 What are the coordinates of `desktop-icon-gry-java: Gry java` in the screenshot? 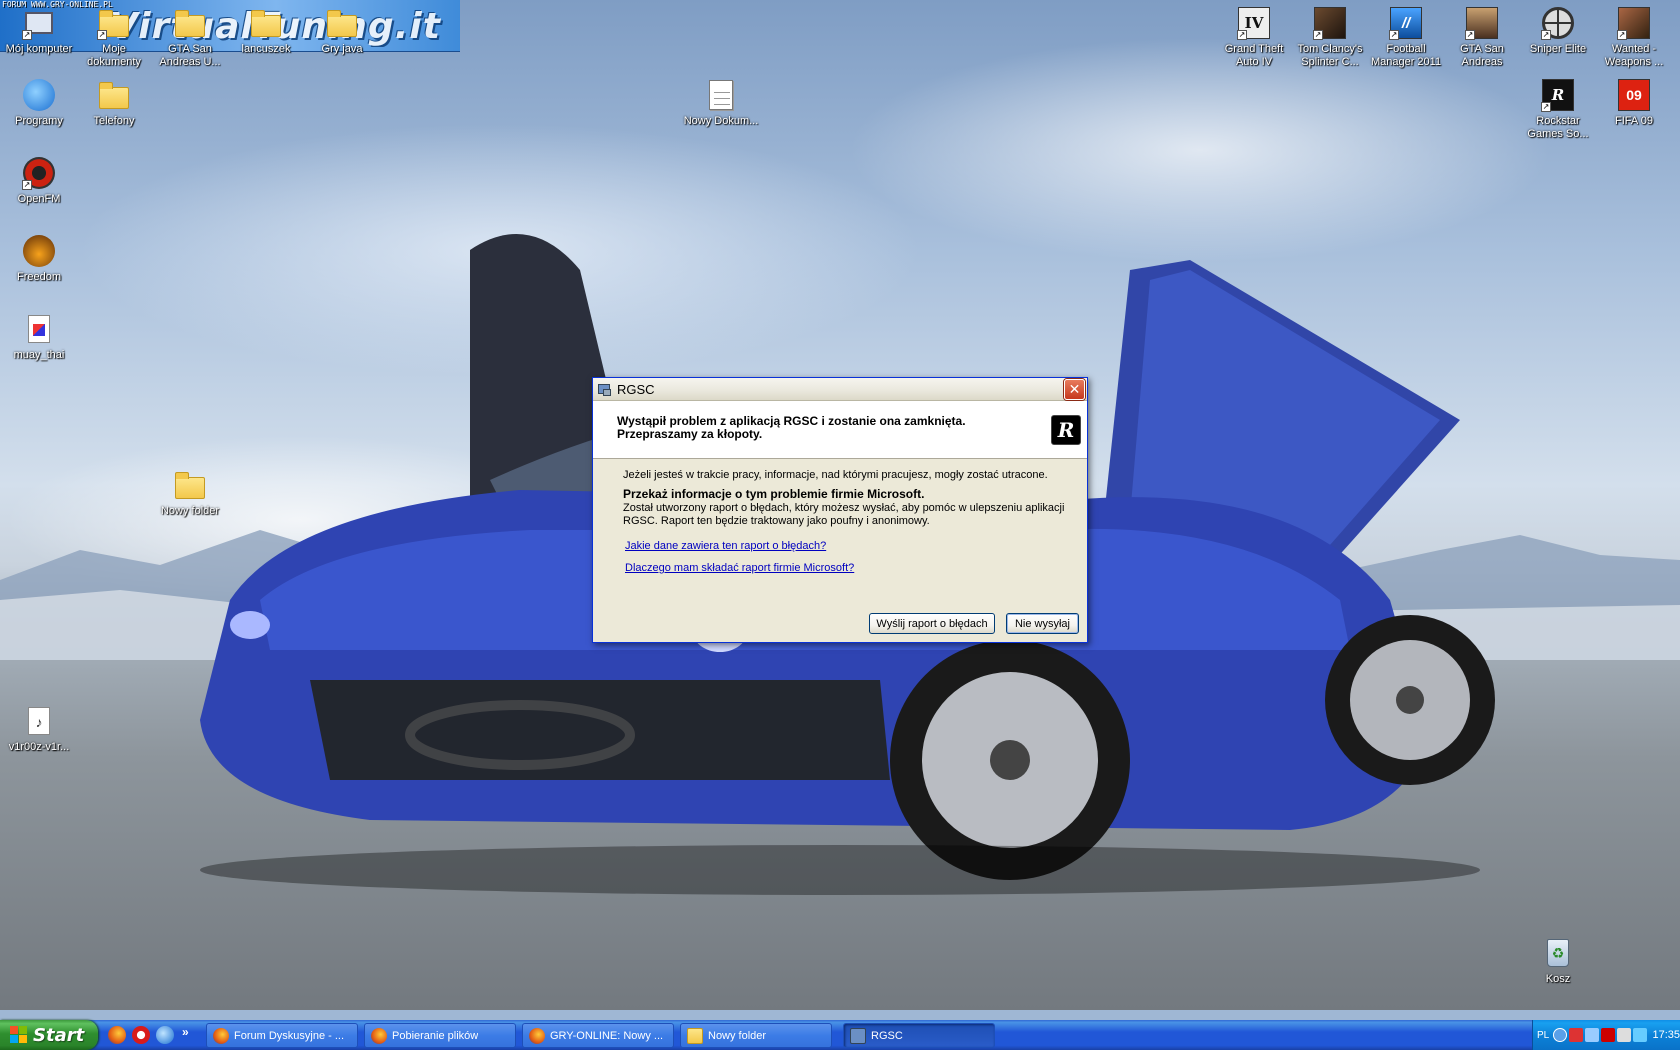 It's located at (342, 31).